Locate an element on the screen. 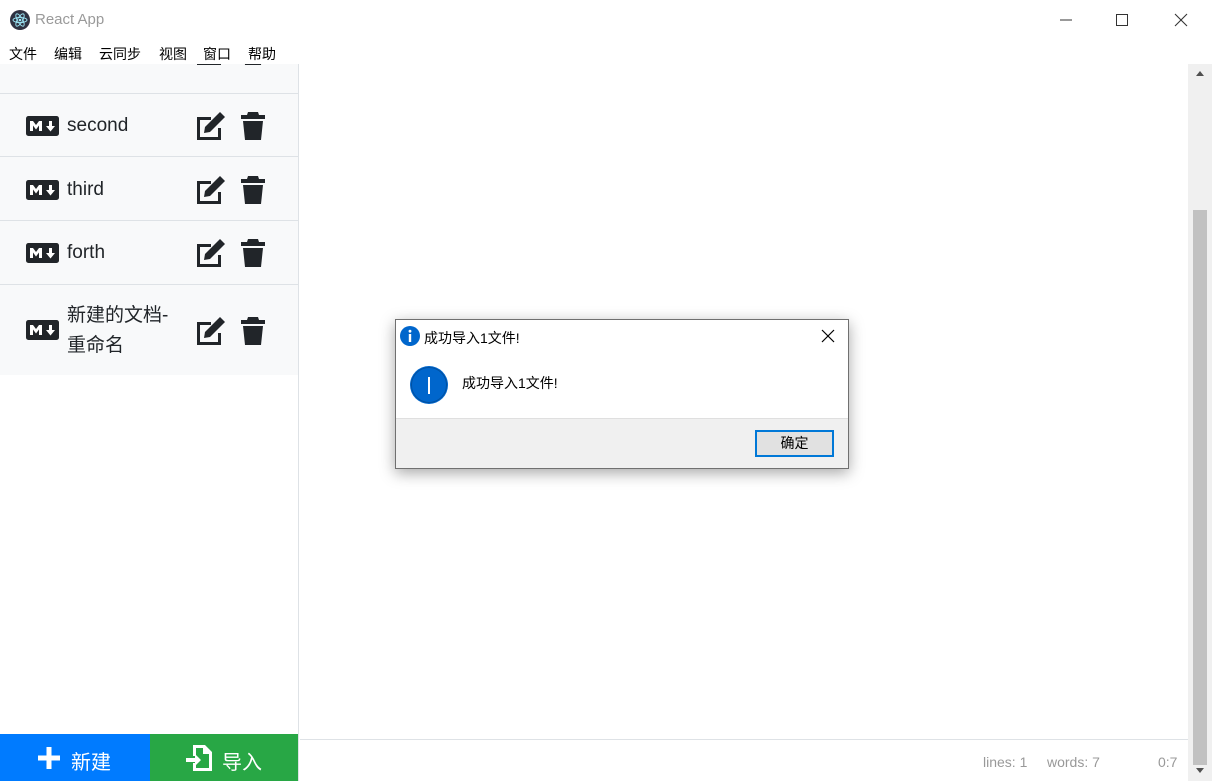 This screenshot has width=1212, height=781. import-button: 导入 is located at coordinates (224, 757).